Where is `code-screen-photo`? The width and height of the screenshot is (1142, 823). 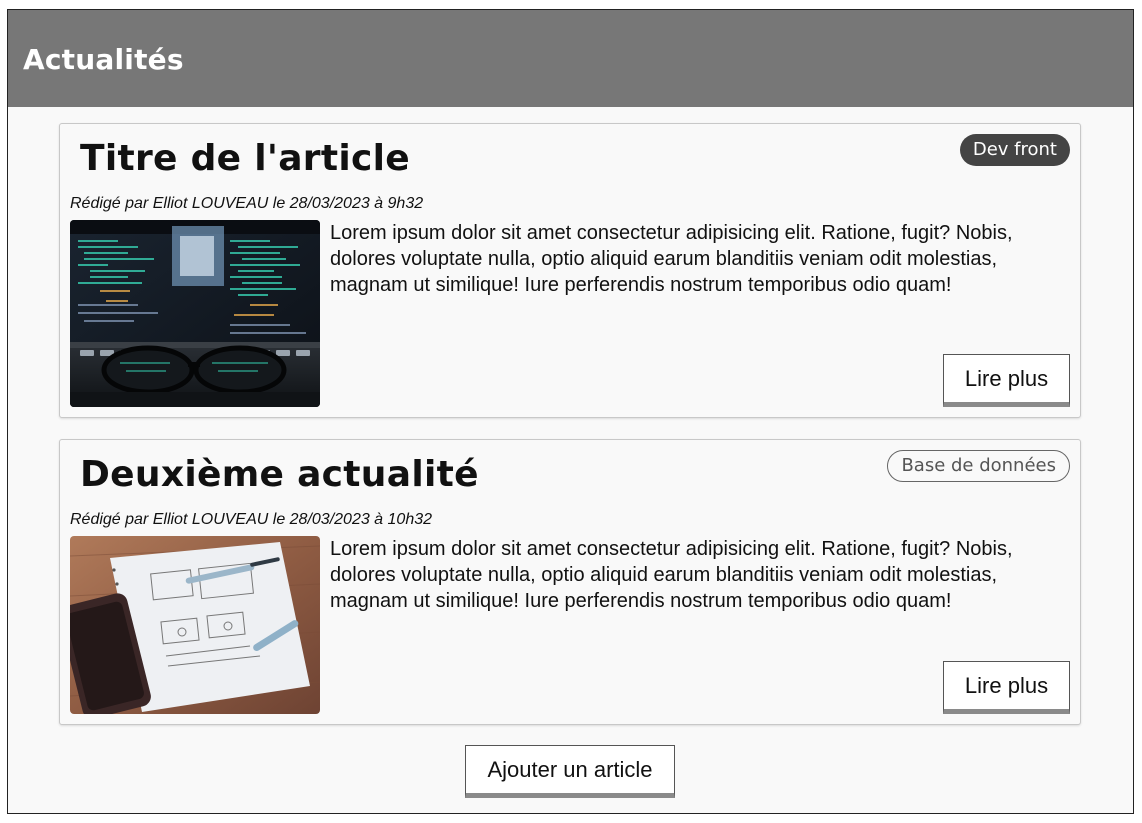 code-screen-photo is located at coordinates (195, 313).